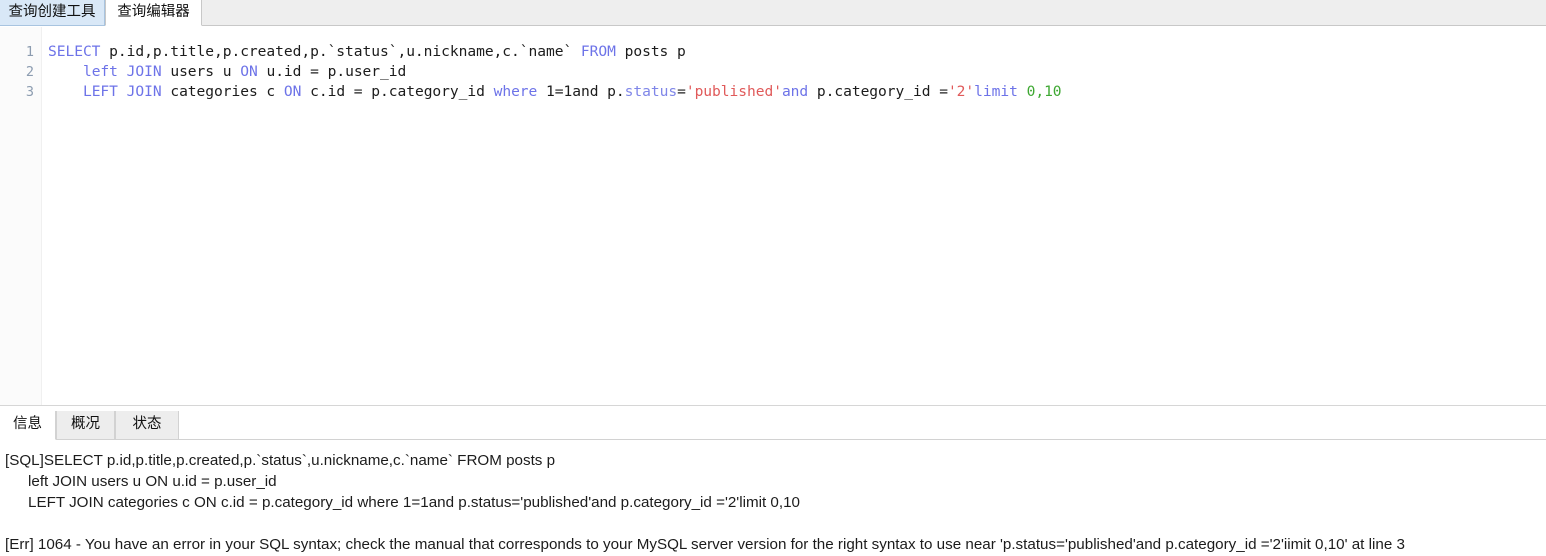 This screenshot has width=1546, height=556. I want to click on tab-query-builder-label: 查询创建工具, so click(52, 12).